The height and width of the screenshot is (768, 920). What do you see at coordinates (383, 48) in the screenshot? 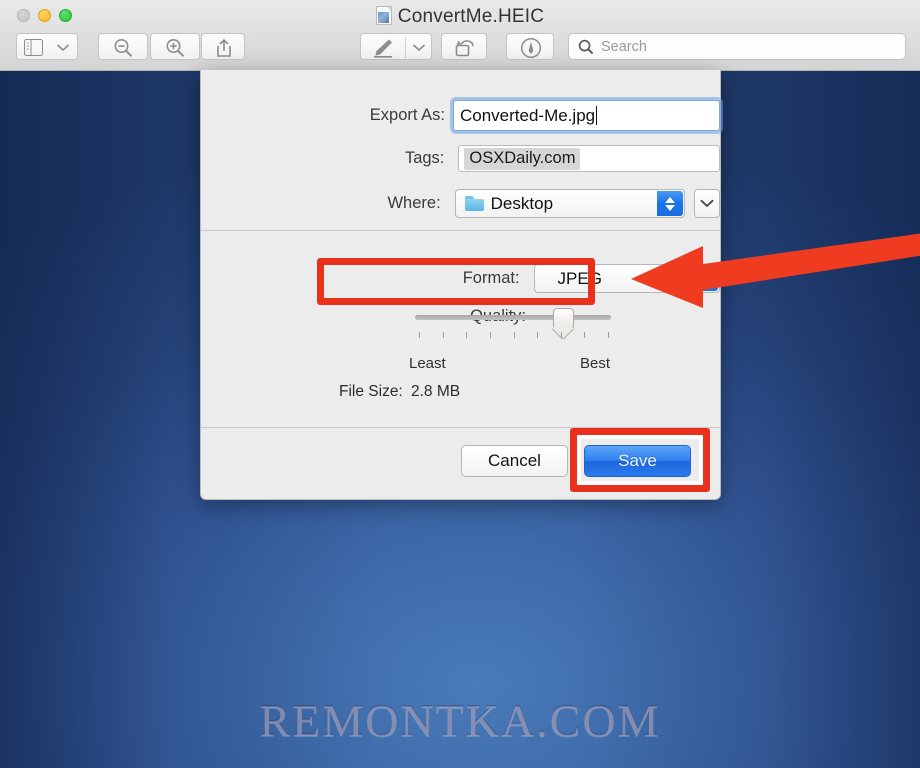
I see `markup-pen-icon` at bounding box center [383, 48].